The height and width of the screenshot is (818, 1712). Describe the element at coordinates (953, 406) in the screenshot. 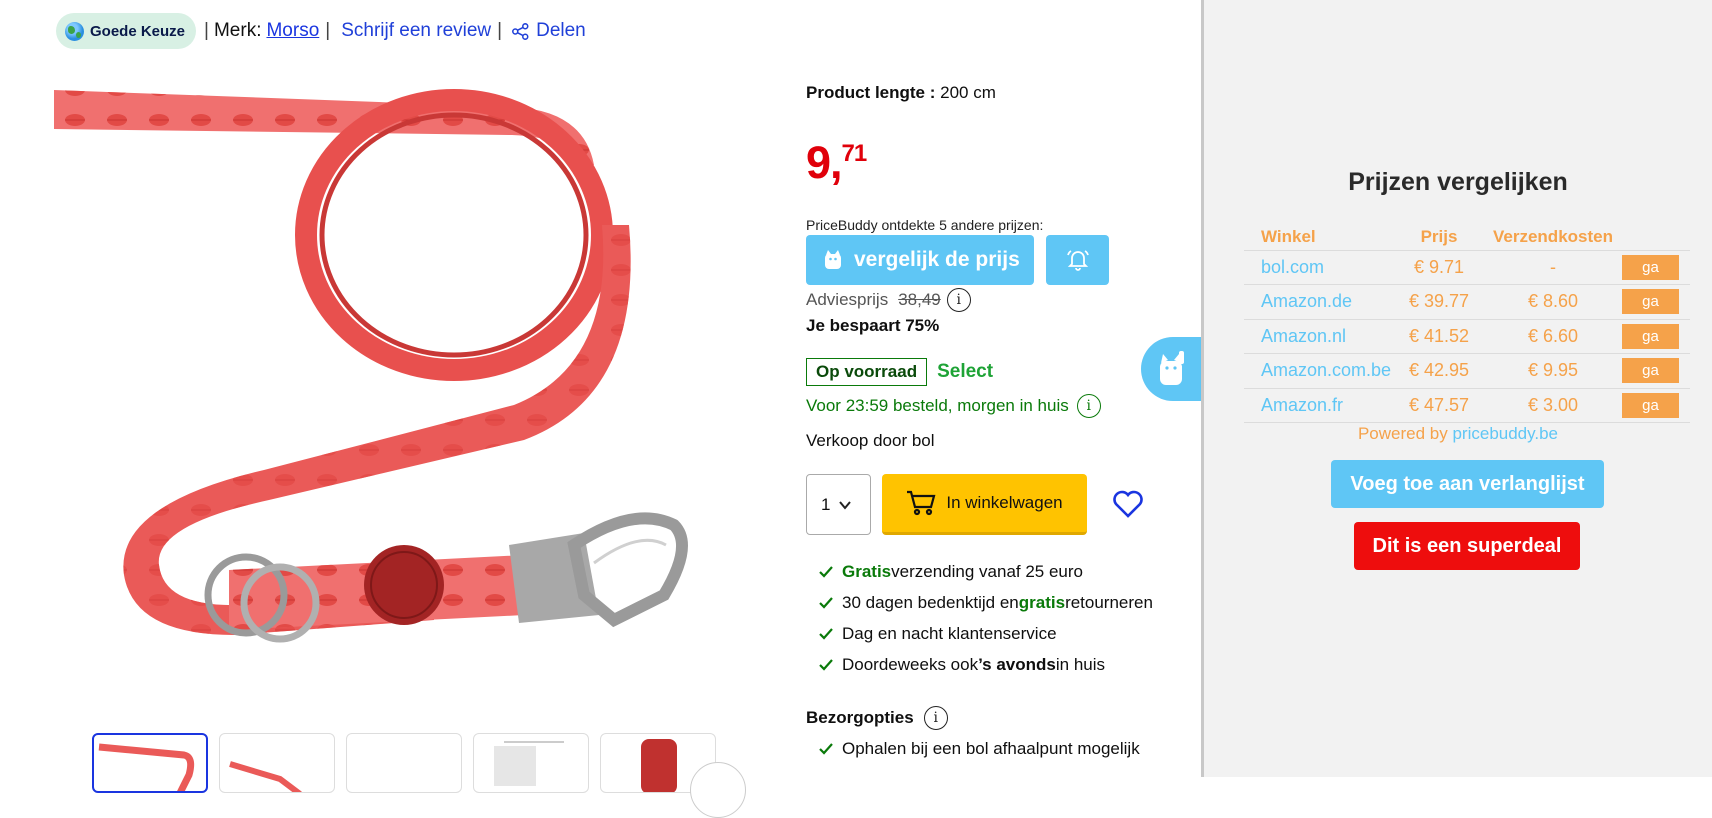

I see `delivery-promise: Voor 23:59 besteld, morgen in huis i` at that location.